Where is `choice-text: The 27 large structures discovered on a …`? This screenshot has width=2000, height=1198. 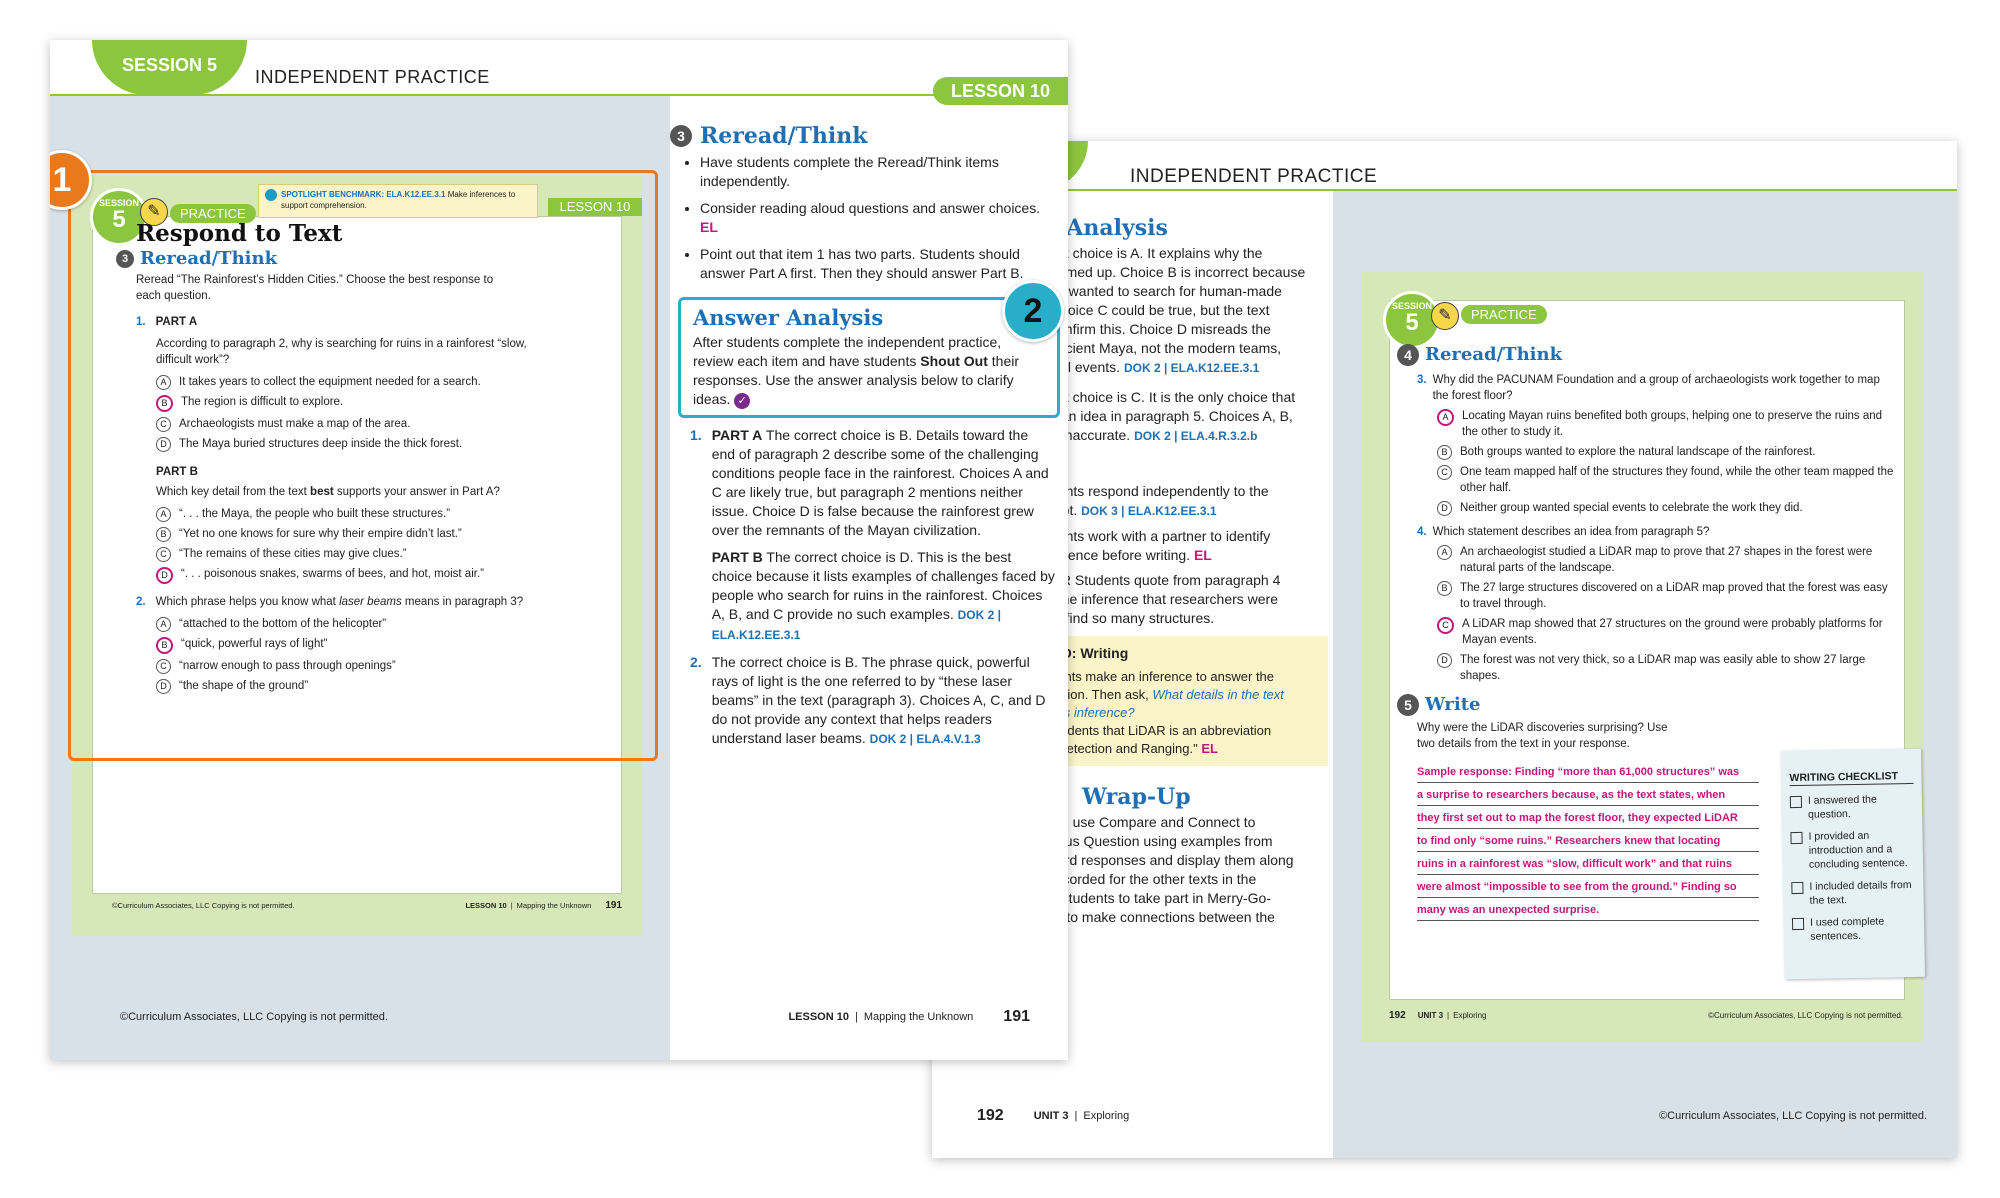 choice-text: The 27 large structures discovered on a … is located at coordinates (1674, 596).